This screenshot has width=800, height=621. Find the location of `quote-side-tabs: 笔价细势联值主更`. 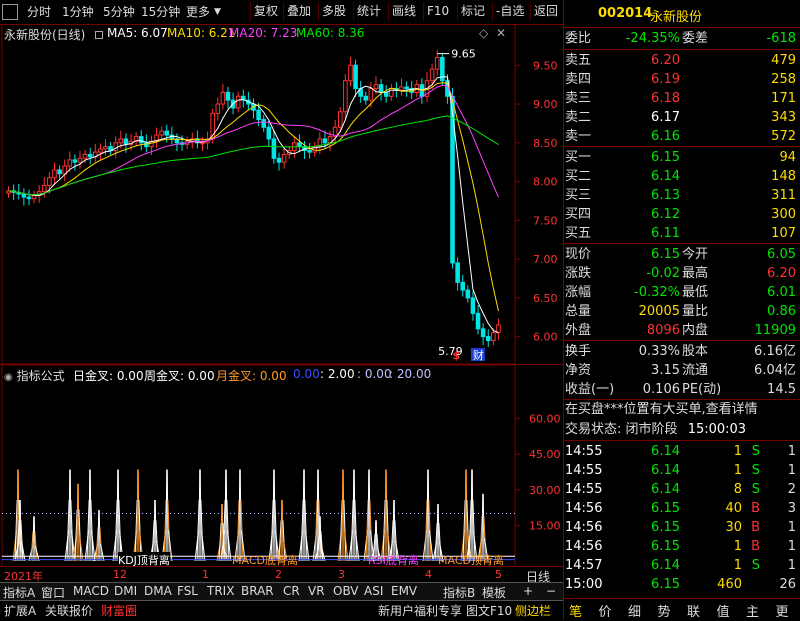

quote-side-tabs: 笔价细势联值主更 is located at coordinates (681, 609).